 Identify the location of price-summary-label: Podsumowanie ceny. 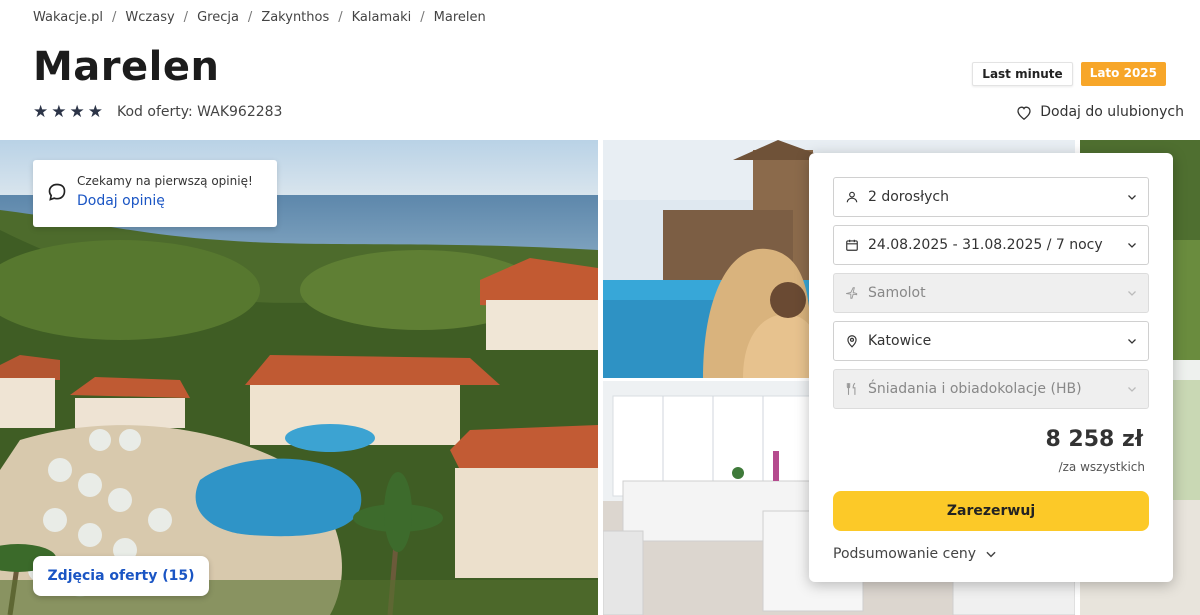
(905, 554).